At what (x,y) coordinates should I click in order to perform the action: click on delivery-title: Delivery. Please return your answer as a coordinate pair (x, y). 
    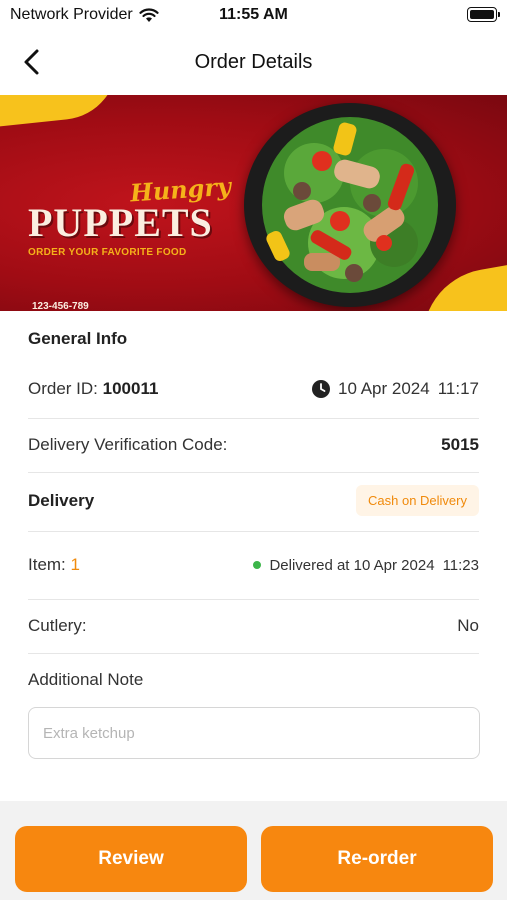
    Looking at the image, I should click on (61, 500).